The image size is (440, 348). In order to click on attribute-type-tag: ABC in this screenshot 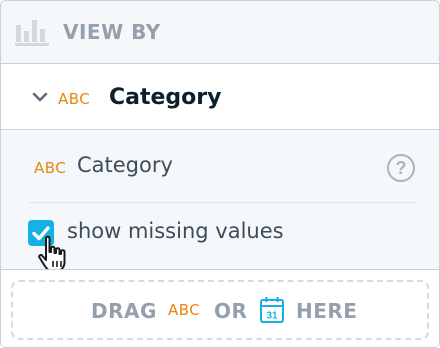, I will do `click(74, 99)`.